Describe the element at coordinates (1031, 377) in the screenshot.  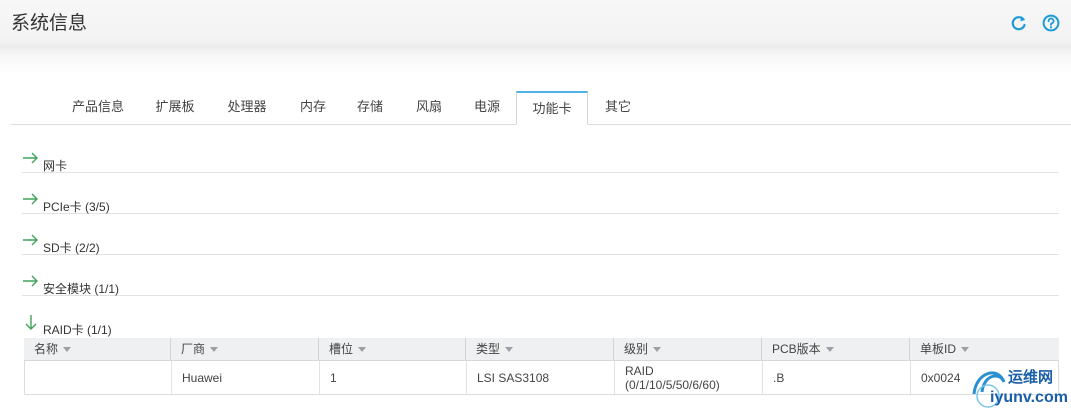
I see `watermark-text: 运维网` at that location.